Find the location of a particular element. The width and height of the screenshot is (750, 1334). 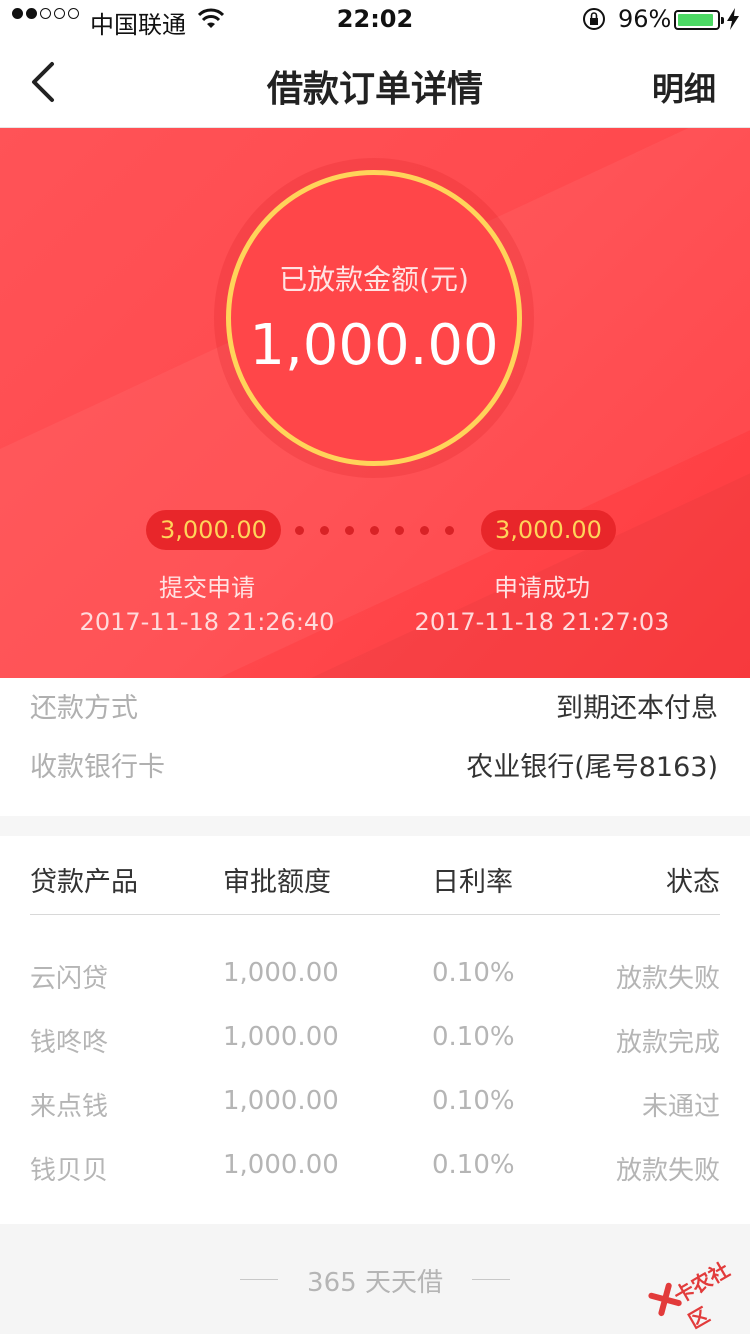

header-product: 贷款产品 is located at coordinates (84, 882).